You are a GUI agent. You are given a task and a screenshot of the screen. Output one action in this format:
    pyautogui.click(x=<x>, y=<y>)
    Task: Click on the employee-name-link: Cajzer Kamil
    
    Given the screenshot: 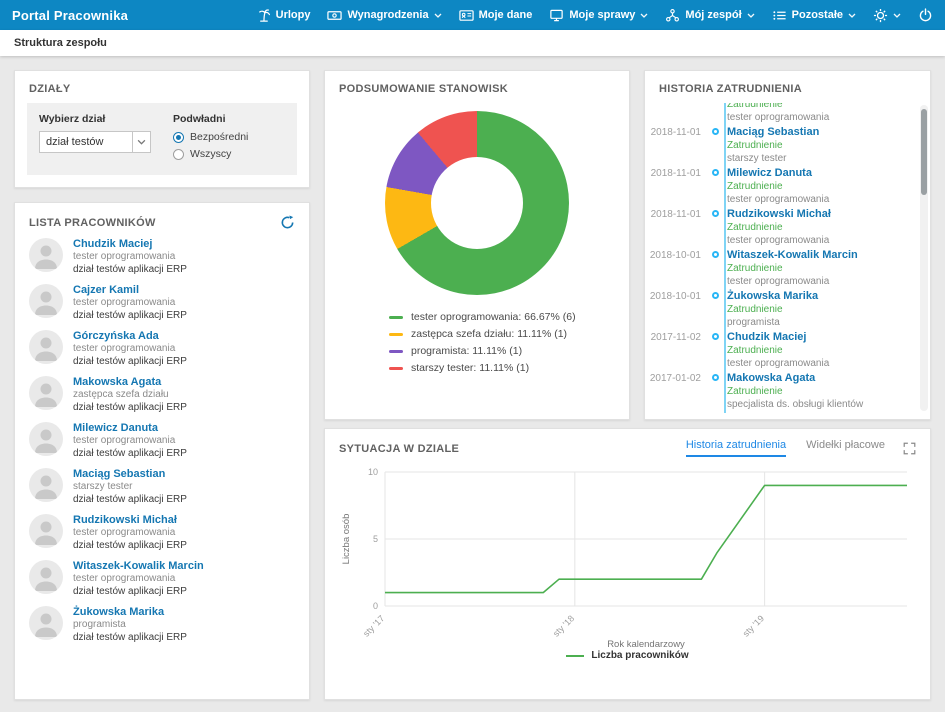 What is the action you would take?
    pyautogui.click(x=130, y=290)
    